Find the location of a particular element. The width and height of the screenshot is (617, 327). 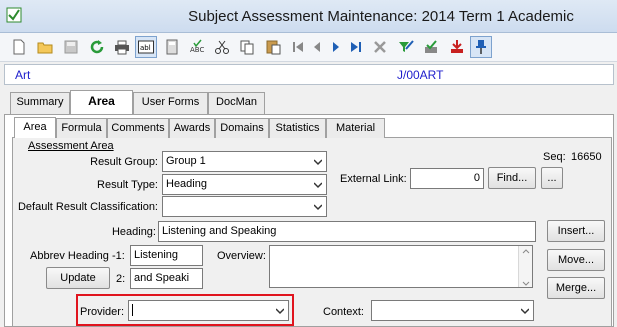

subtab-comments: Comments is located at coordinates (138, 128).